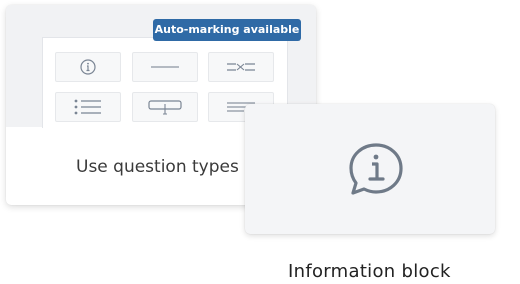  I want to click on list-icon, so click(87, 107).